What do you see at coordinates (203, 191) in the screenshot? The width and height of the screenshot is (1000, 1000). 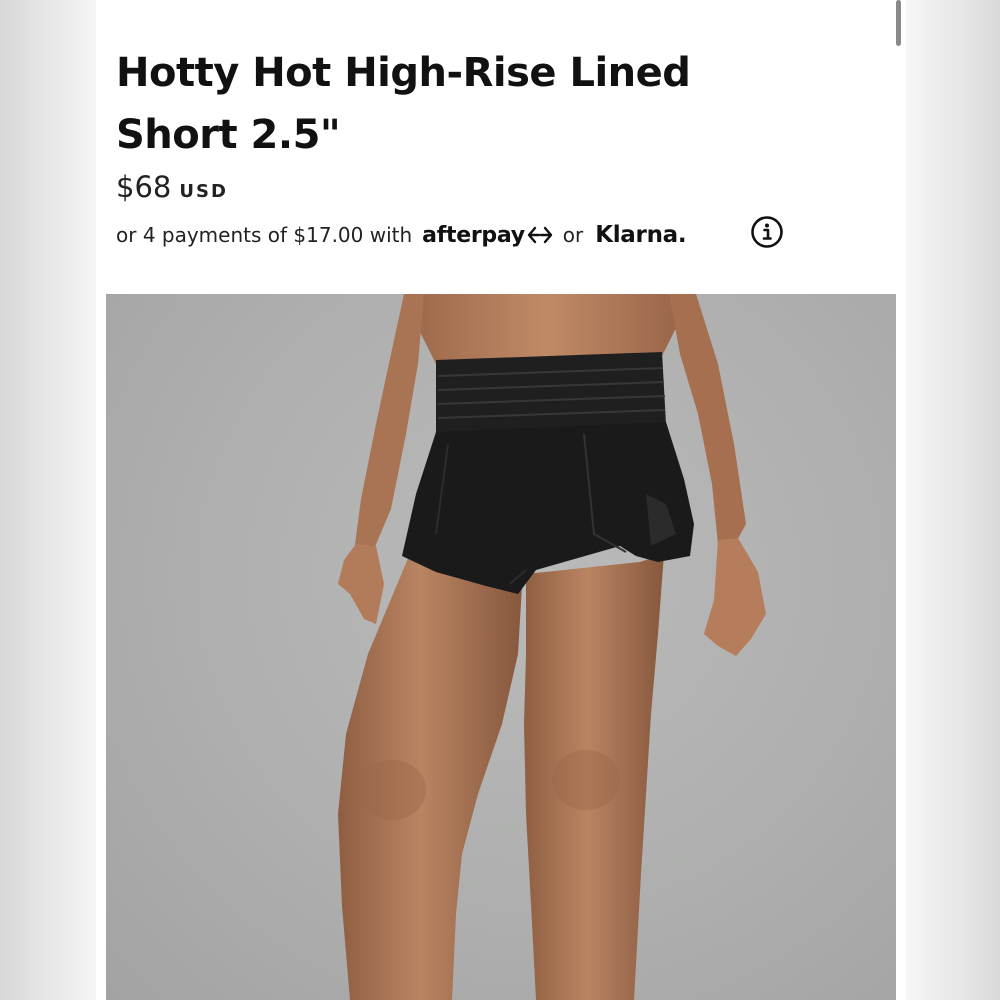 I see `price-currency: USD` at bounding box center [203, 191].